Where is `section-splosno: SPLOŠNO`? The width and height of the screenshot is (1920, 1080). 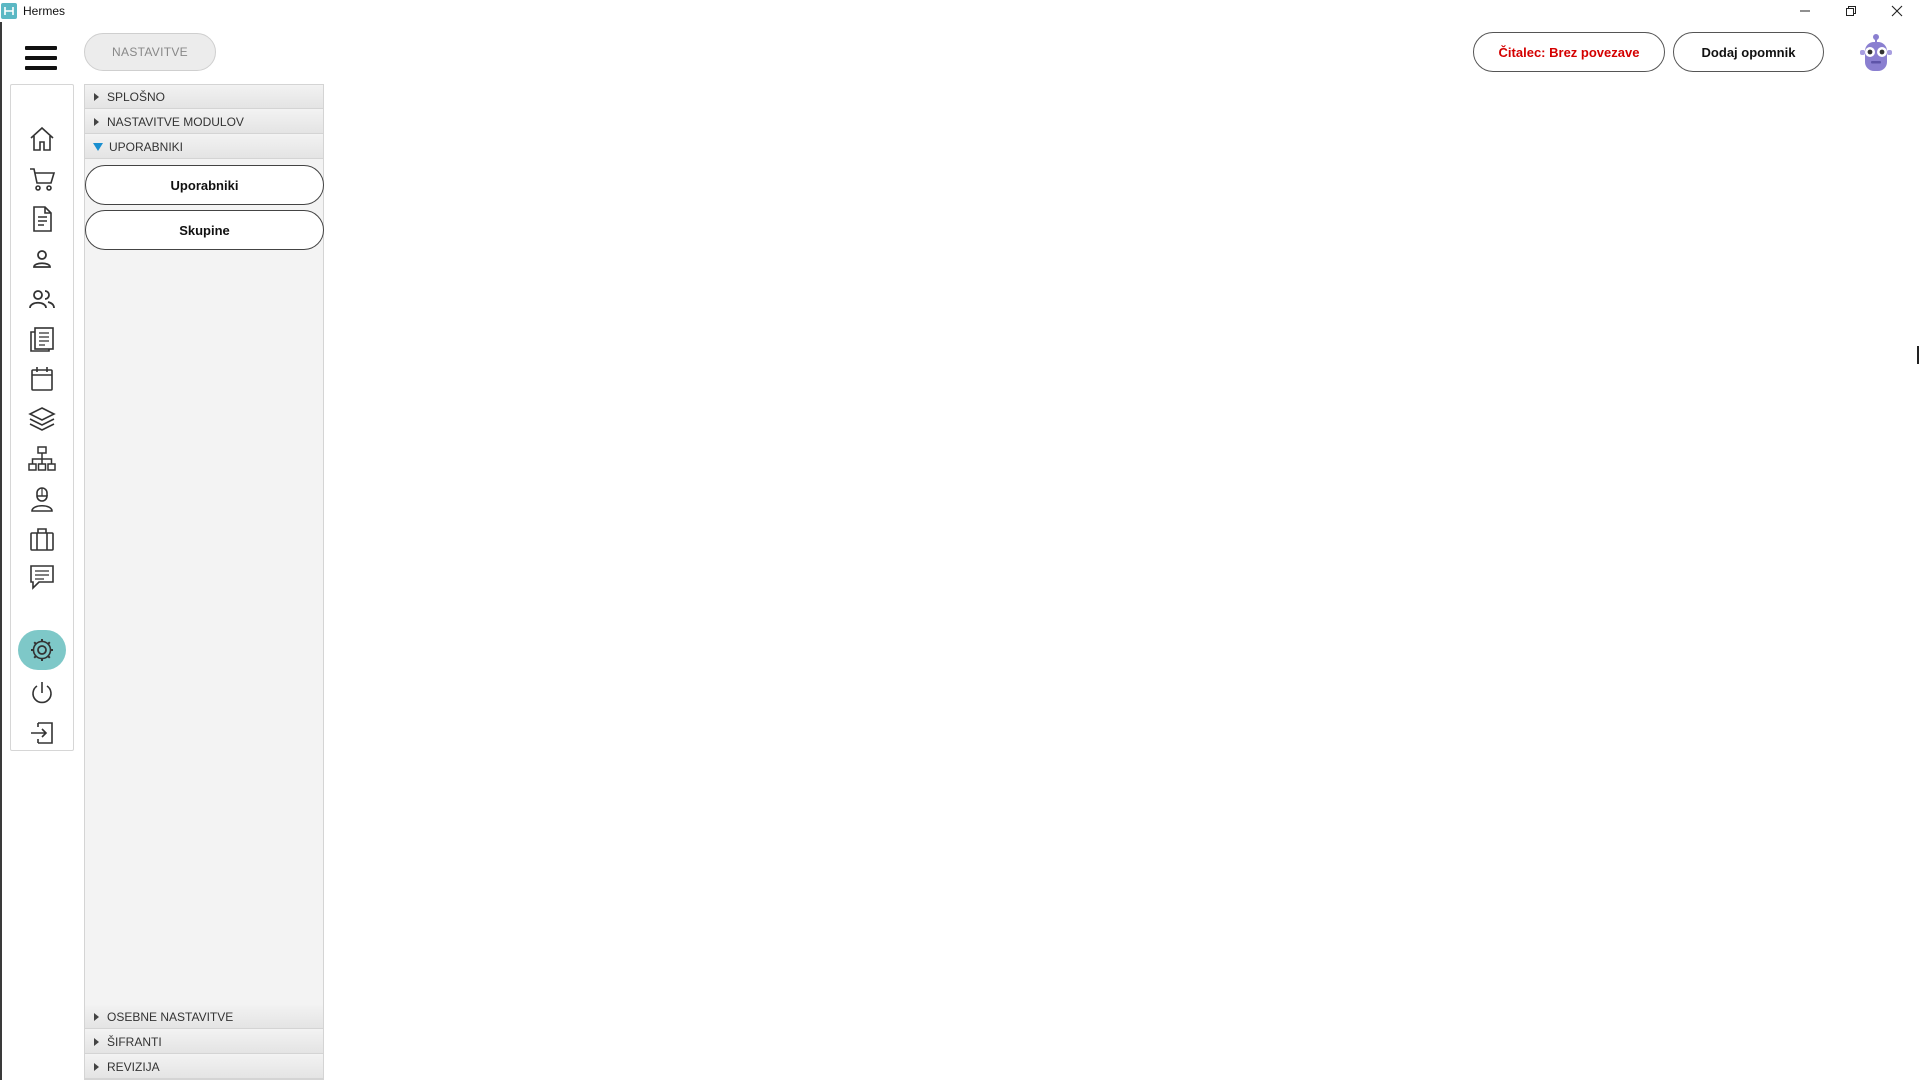 section-splosno: SPLOŠNO is located at coordinates (204, 97).